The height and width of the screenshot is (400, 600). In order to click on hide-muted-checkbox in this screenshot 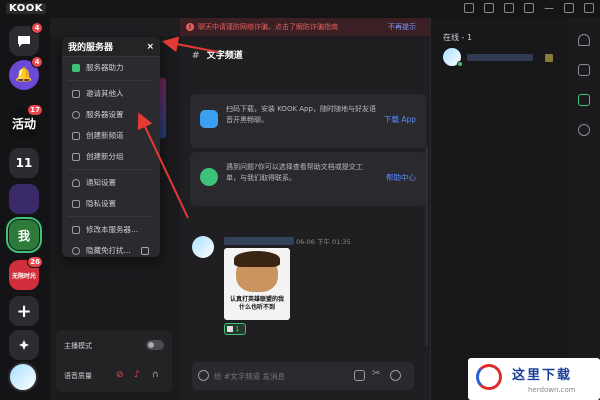, I will do `click(144, 250)`.